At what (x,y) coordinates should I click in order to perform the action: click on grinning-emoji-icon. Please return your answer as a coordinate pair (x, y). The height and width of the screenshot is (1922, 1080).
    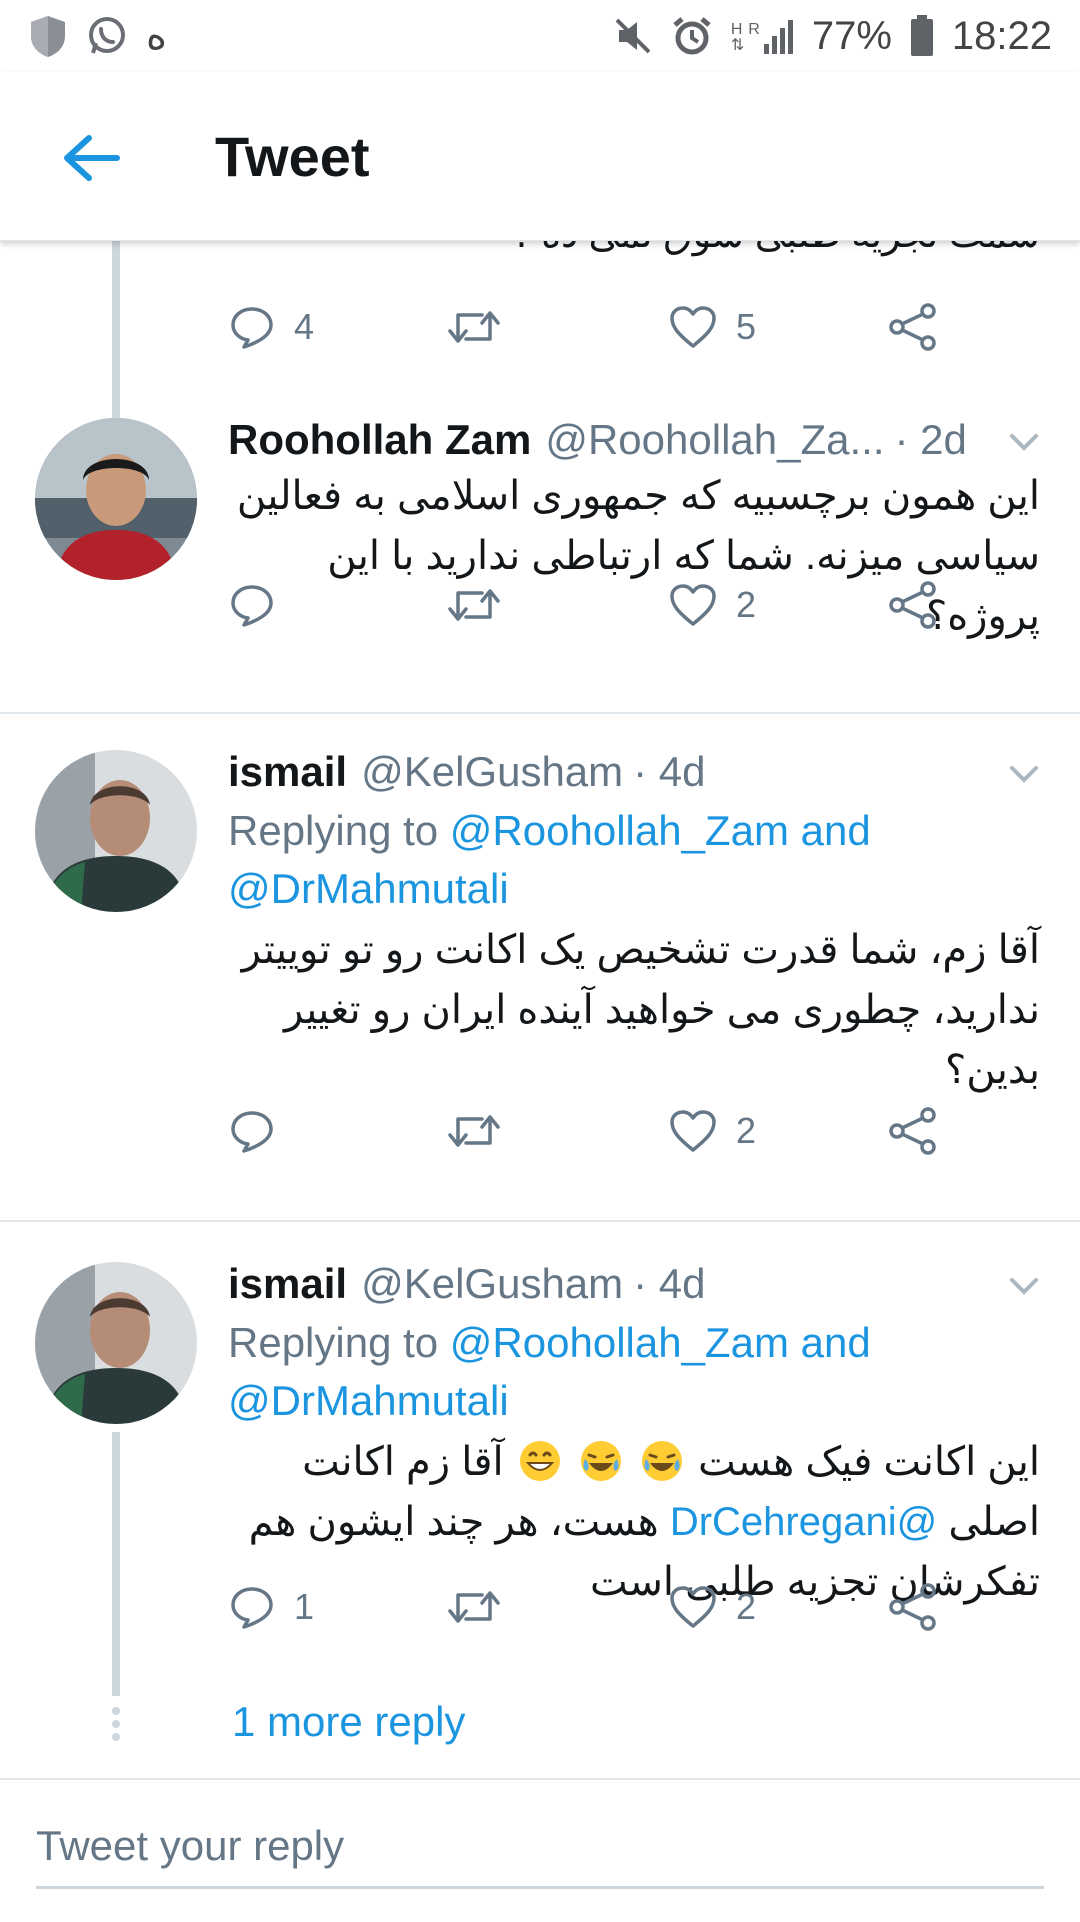
    Looking at the image, I should click on (539, 1461).